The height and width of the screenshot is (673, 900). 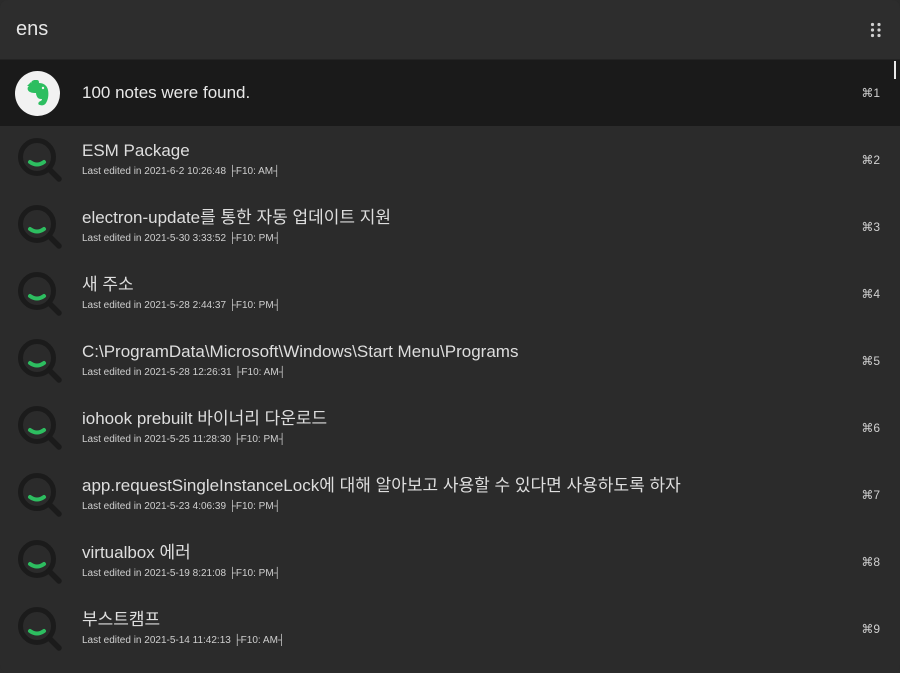 I want to click on result-shortcut: ⌘9, so click(x=870, y=628).